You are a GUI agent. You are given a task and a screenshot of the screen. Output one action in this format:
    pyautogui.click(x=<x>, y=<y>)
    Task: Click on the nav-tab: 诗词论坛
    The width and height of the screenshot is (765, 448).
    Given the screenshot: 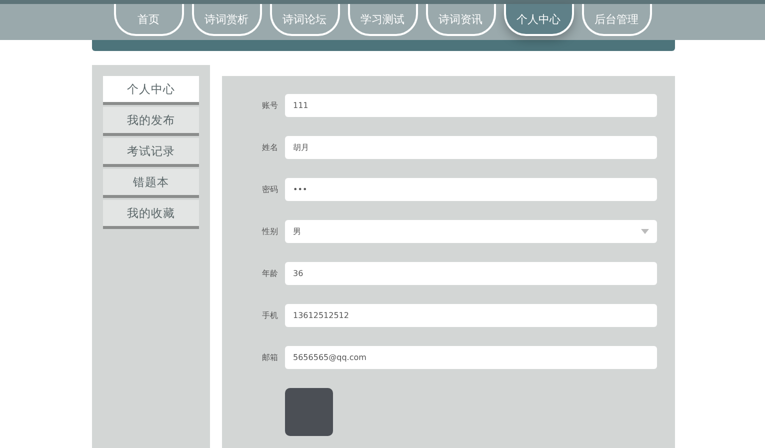 What is the action you would take?
    pyautogui.click(x=305, y=20)
    